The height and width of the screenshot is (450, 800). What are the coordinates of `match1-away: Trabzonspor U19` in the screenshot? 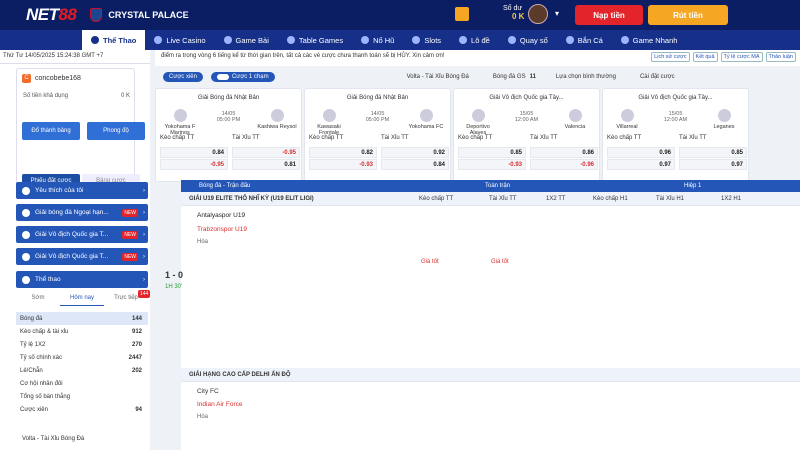 It's located at (222, 229).